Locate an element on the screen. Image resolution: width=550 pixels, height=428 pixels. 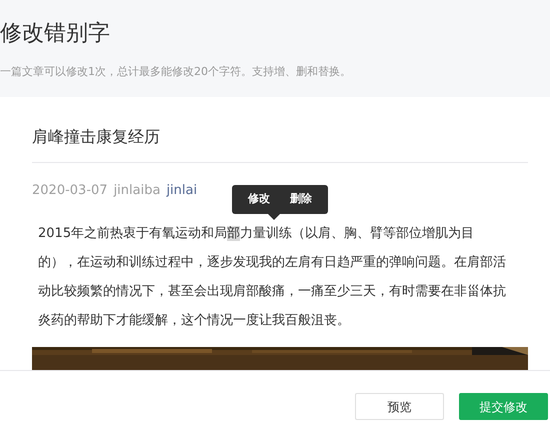
date-text: 2020-03-07 is located at coordinates (70, 191).